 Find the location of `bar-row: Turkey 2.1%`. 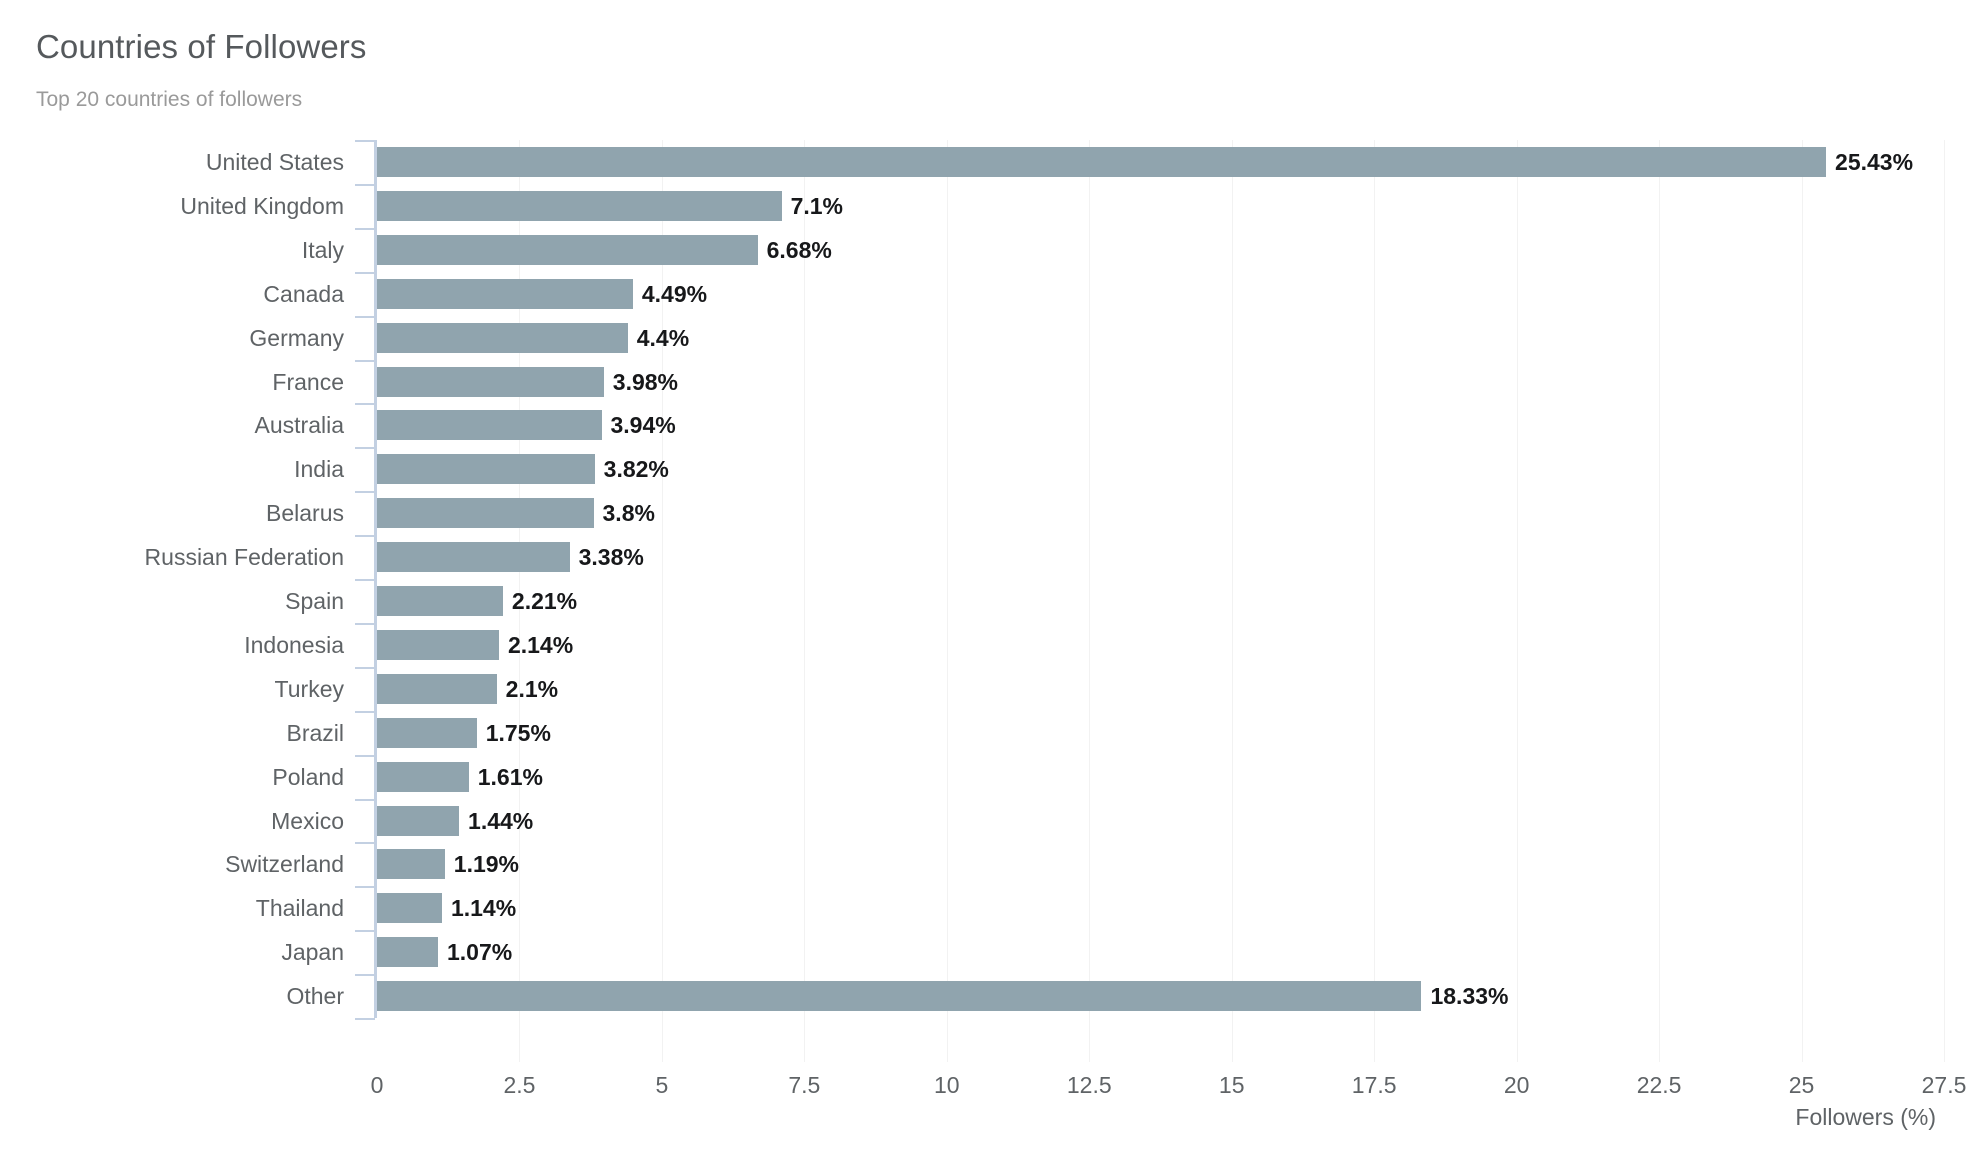

bar-row: Turkey 2.1% is located at coordinates (986, 689).